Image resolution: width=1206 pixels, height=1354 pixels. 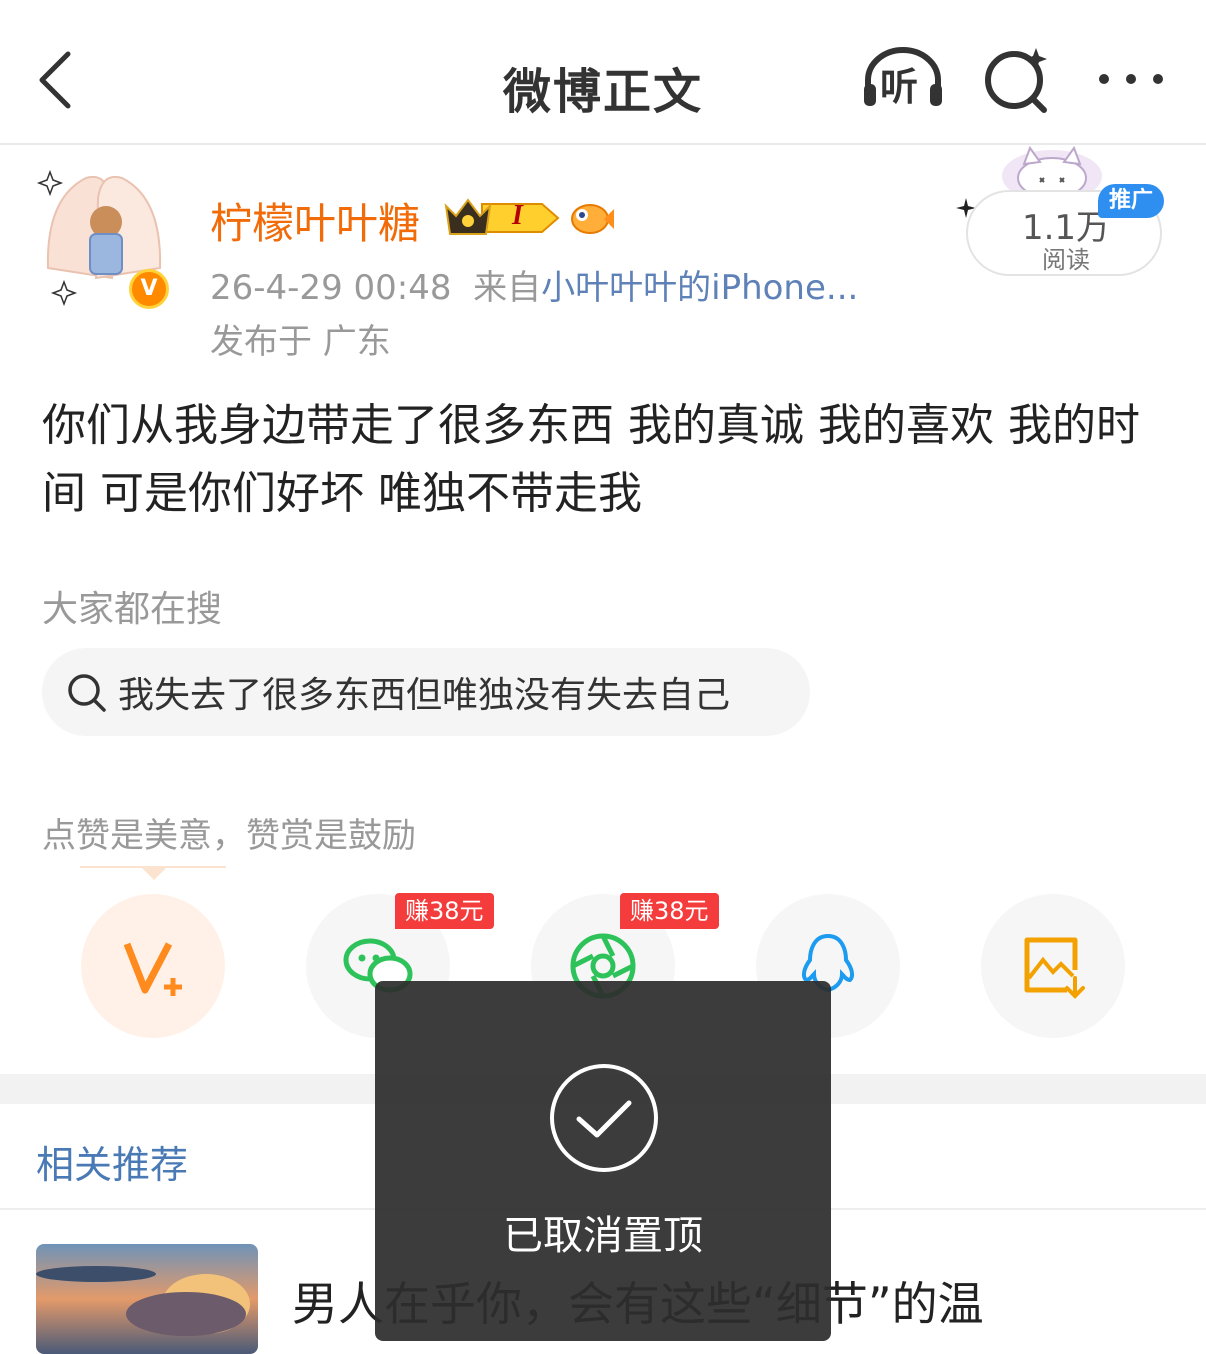 What do you see at coordinates (517, 215) in the screenshot?
I see `level-badge-label: I` at bounding box center [517, 215].